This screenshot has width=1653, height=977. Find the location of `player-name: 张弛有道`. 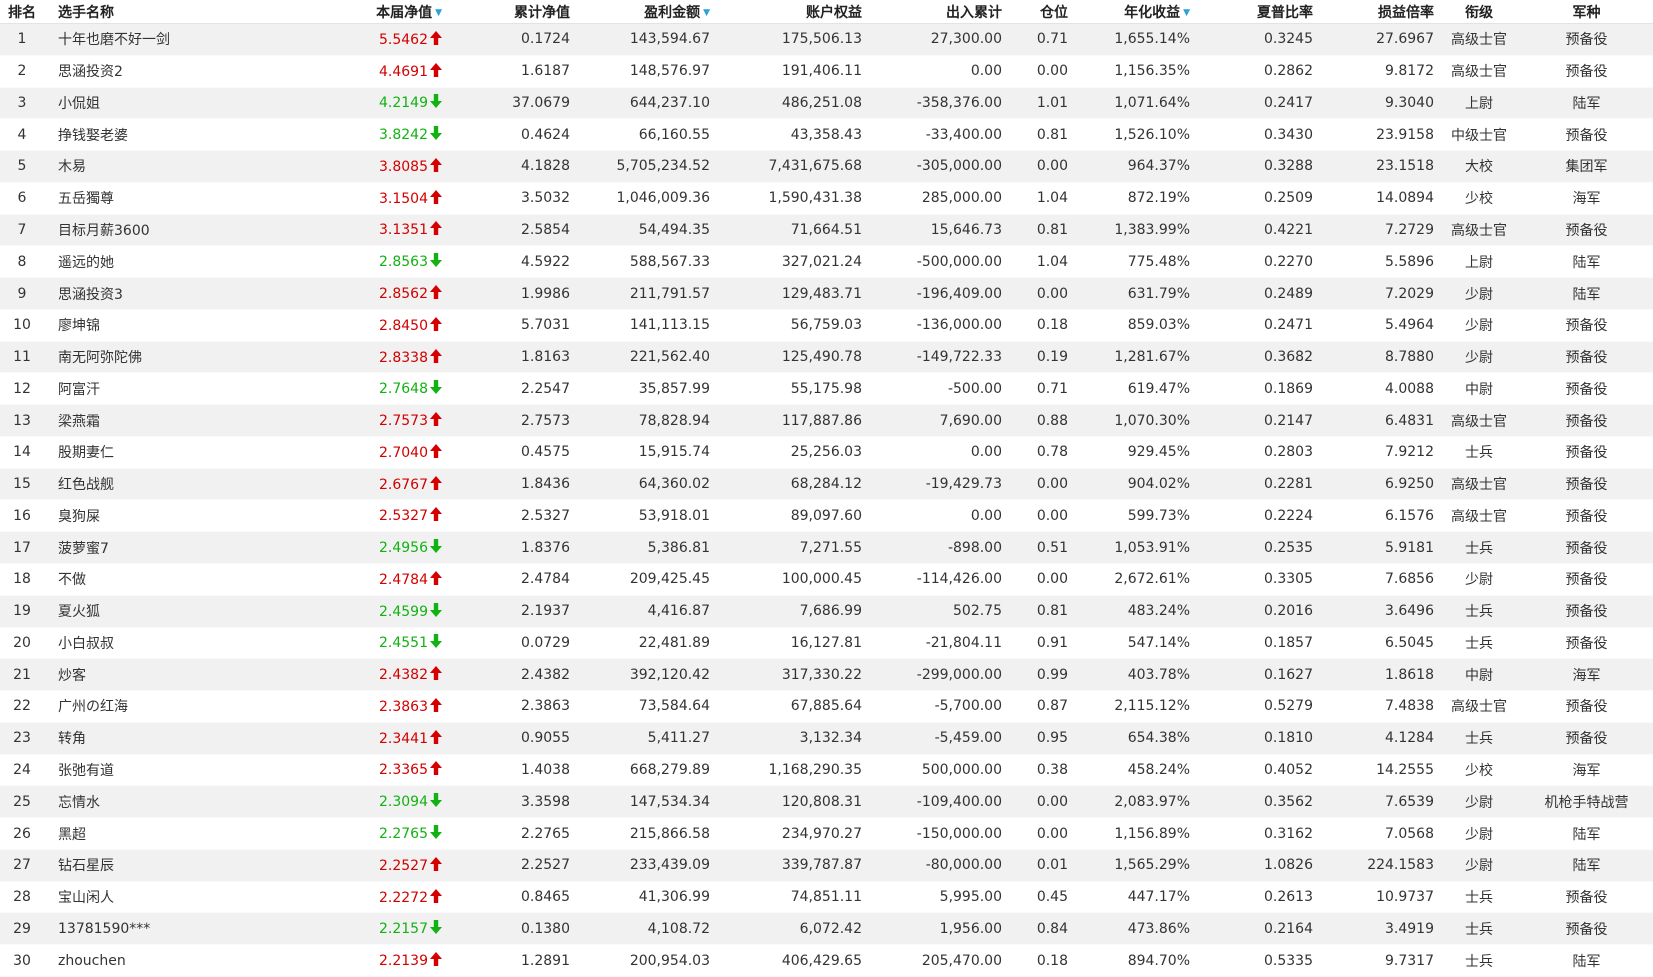

player-name: 张弛有道 is located at coordinates (159, 770).